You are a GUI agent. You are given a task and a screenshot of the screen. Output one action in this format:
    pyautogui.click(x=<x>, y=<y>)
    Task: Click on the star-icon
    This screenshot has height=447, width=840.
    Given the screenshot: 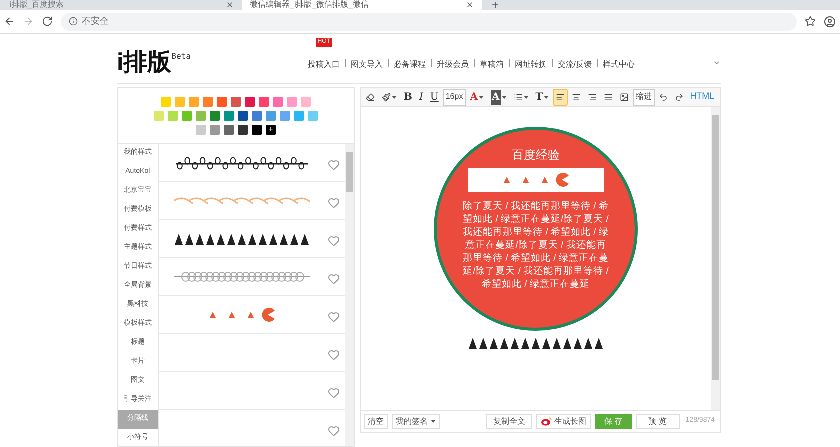 What is the action you would take?
    pyautogui.click(x=810, y=21)
    